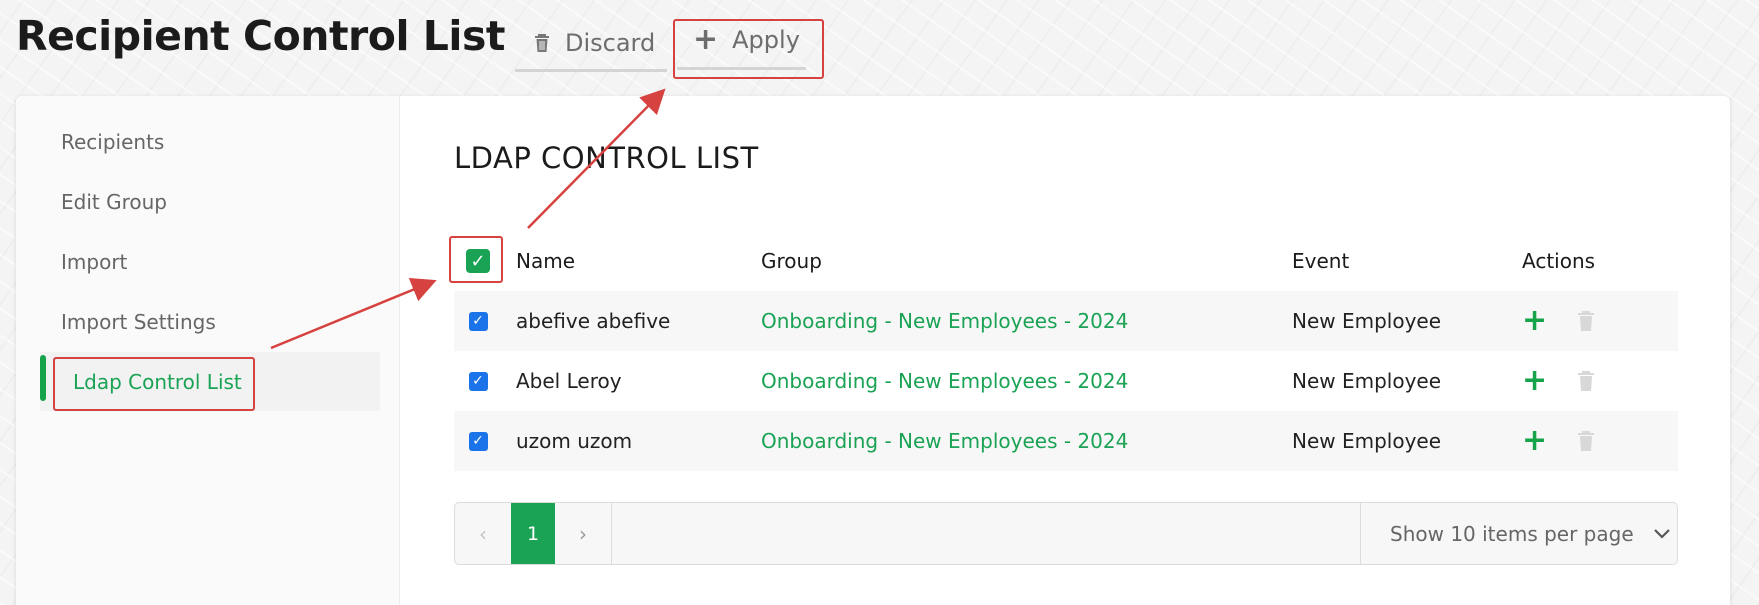  I want to click on discard-label: Discard, so click(610, 42).